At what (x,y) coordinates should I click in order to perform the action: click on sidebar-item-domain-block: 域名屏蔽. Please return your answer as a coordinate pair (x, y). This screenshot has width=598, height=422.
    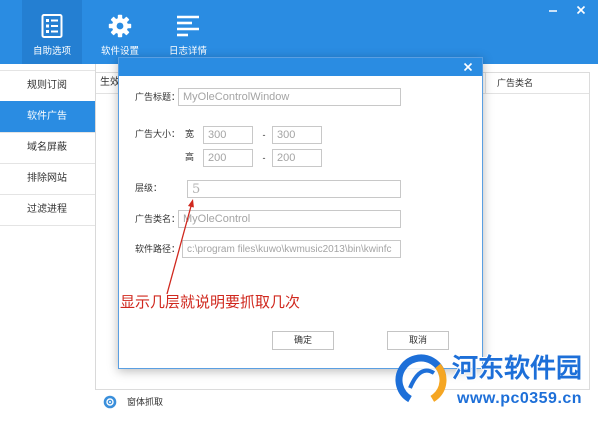
    Looking at the image, I should click on (47, 147).